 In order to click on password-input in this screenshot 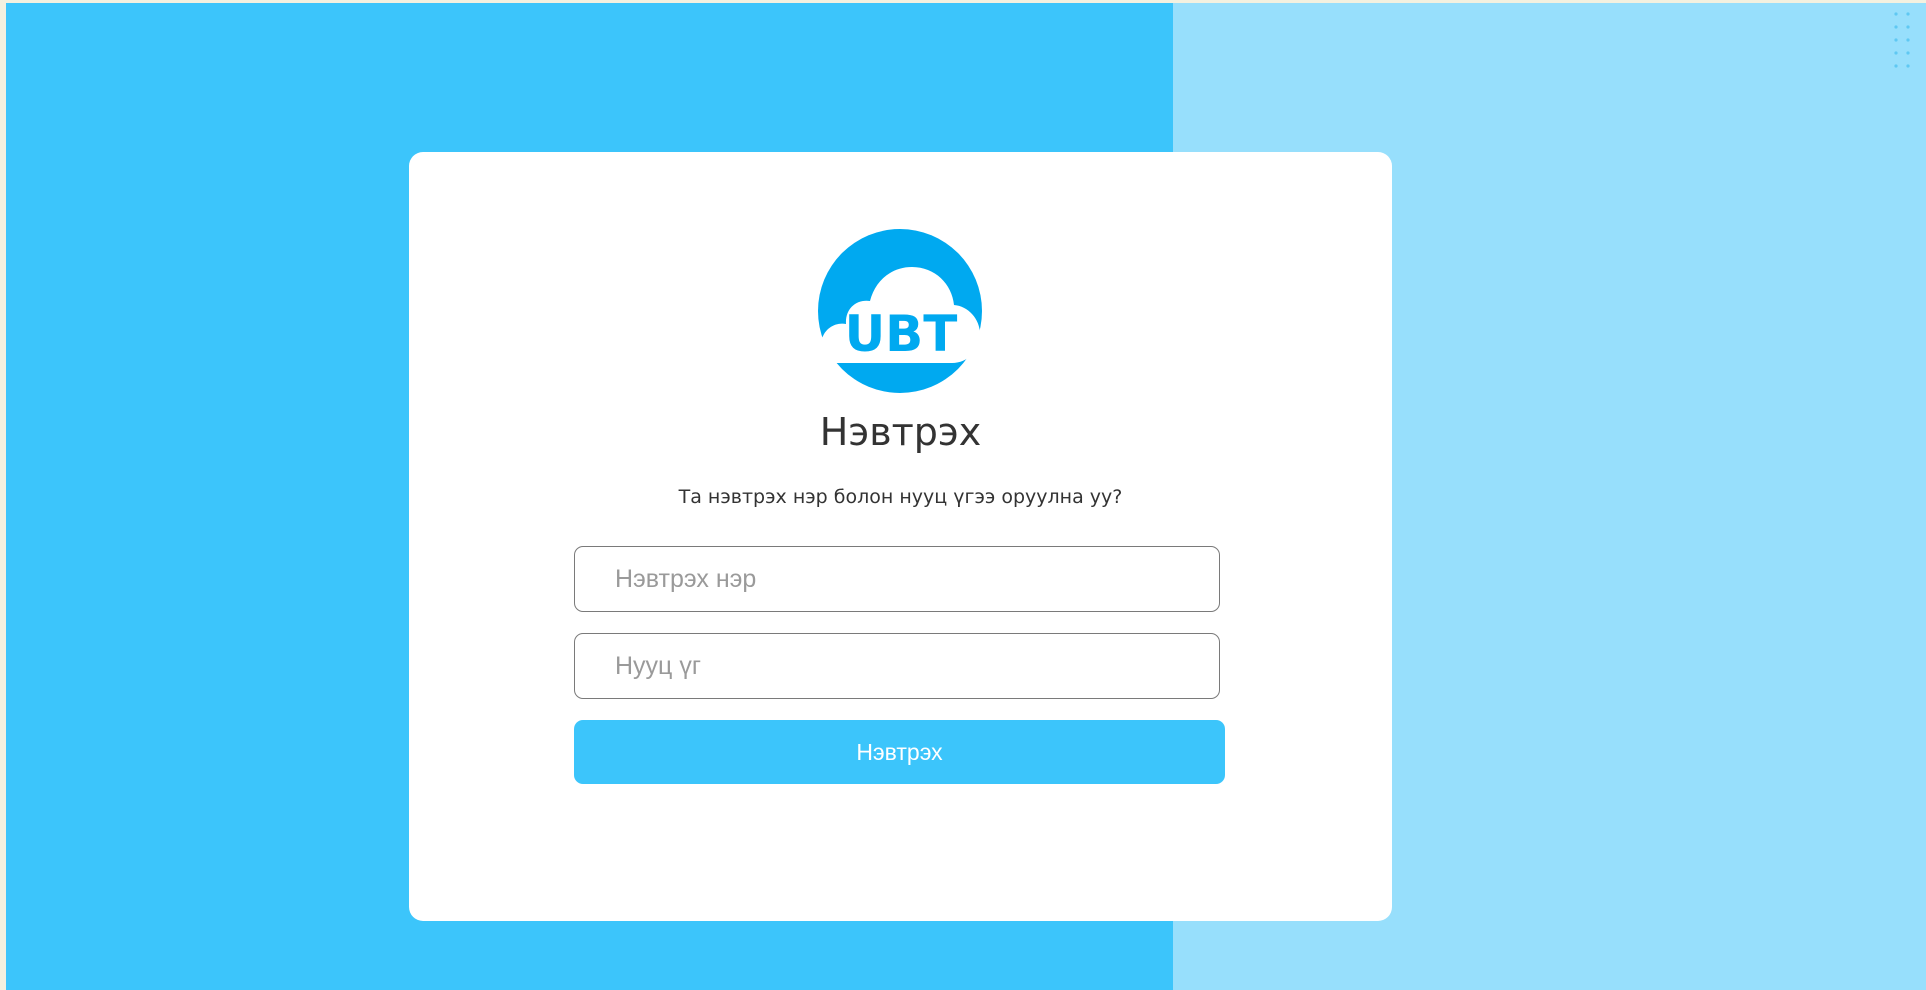, I will do `click(897, 666)`.